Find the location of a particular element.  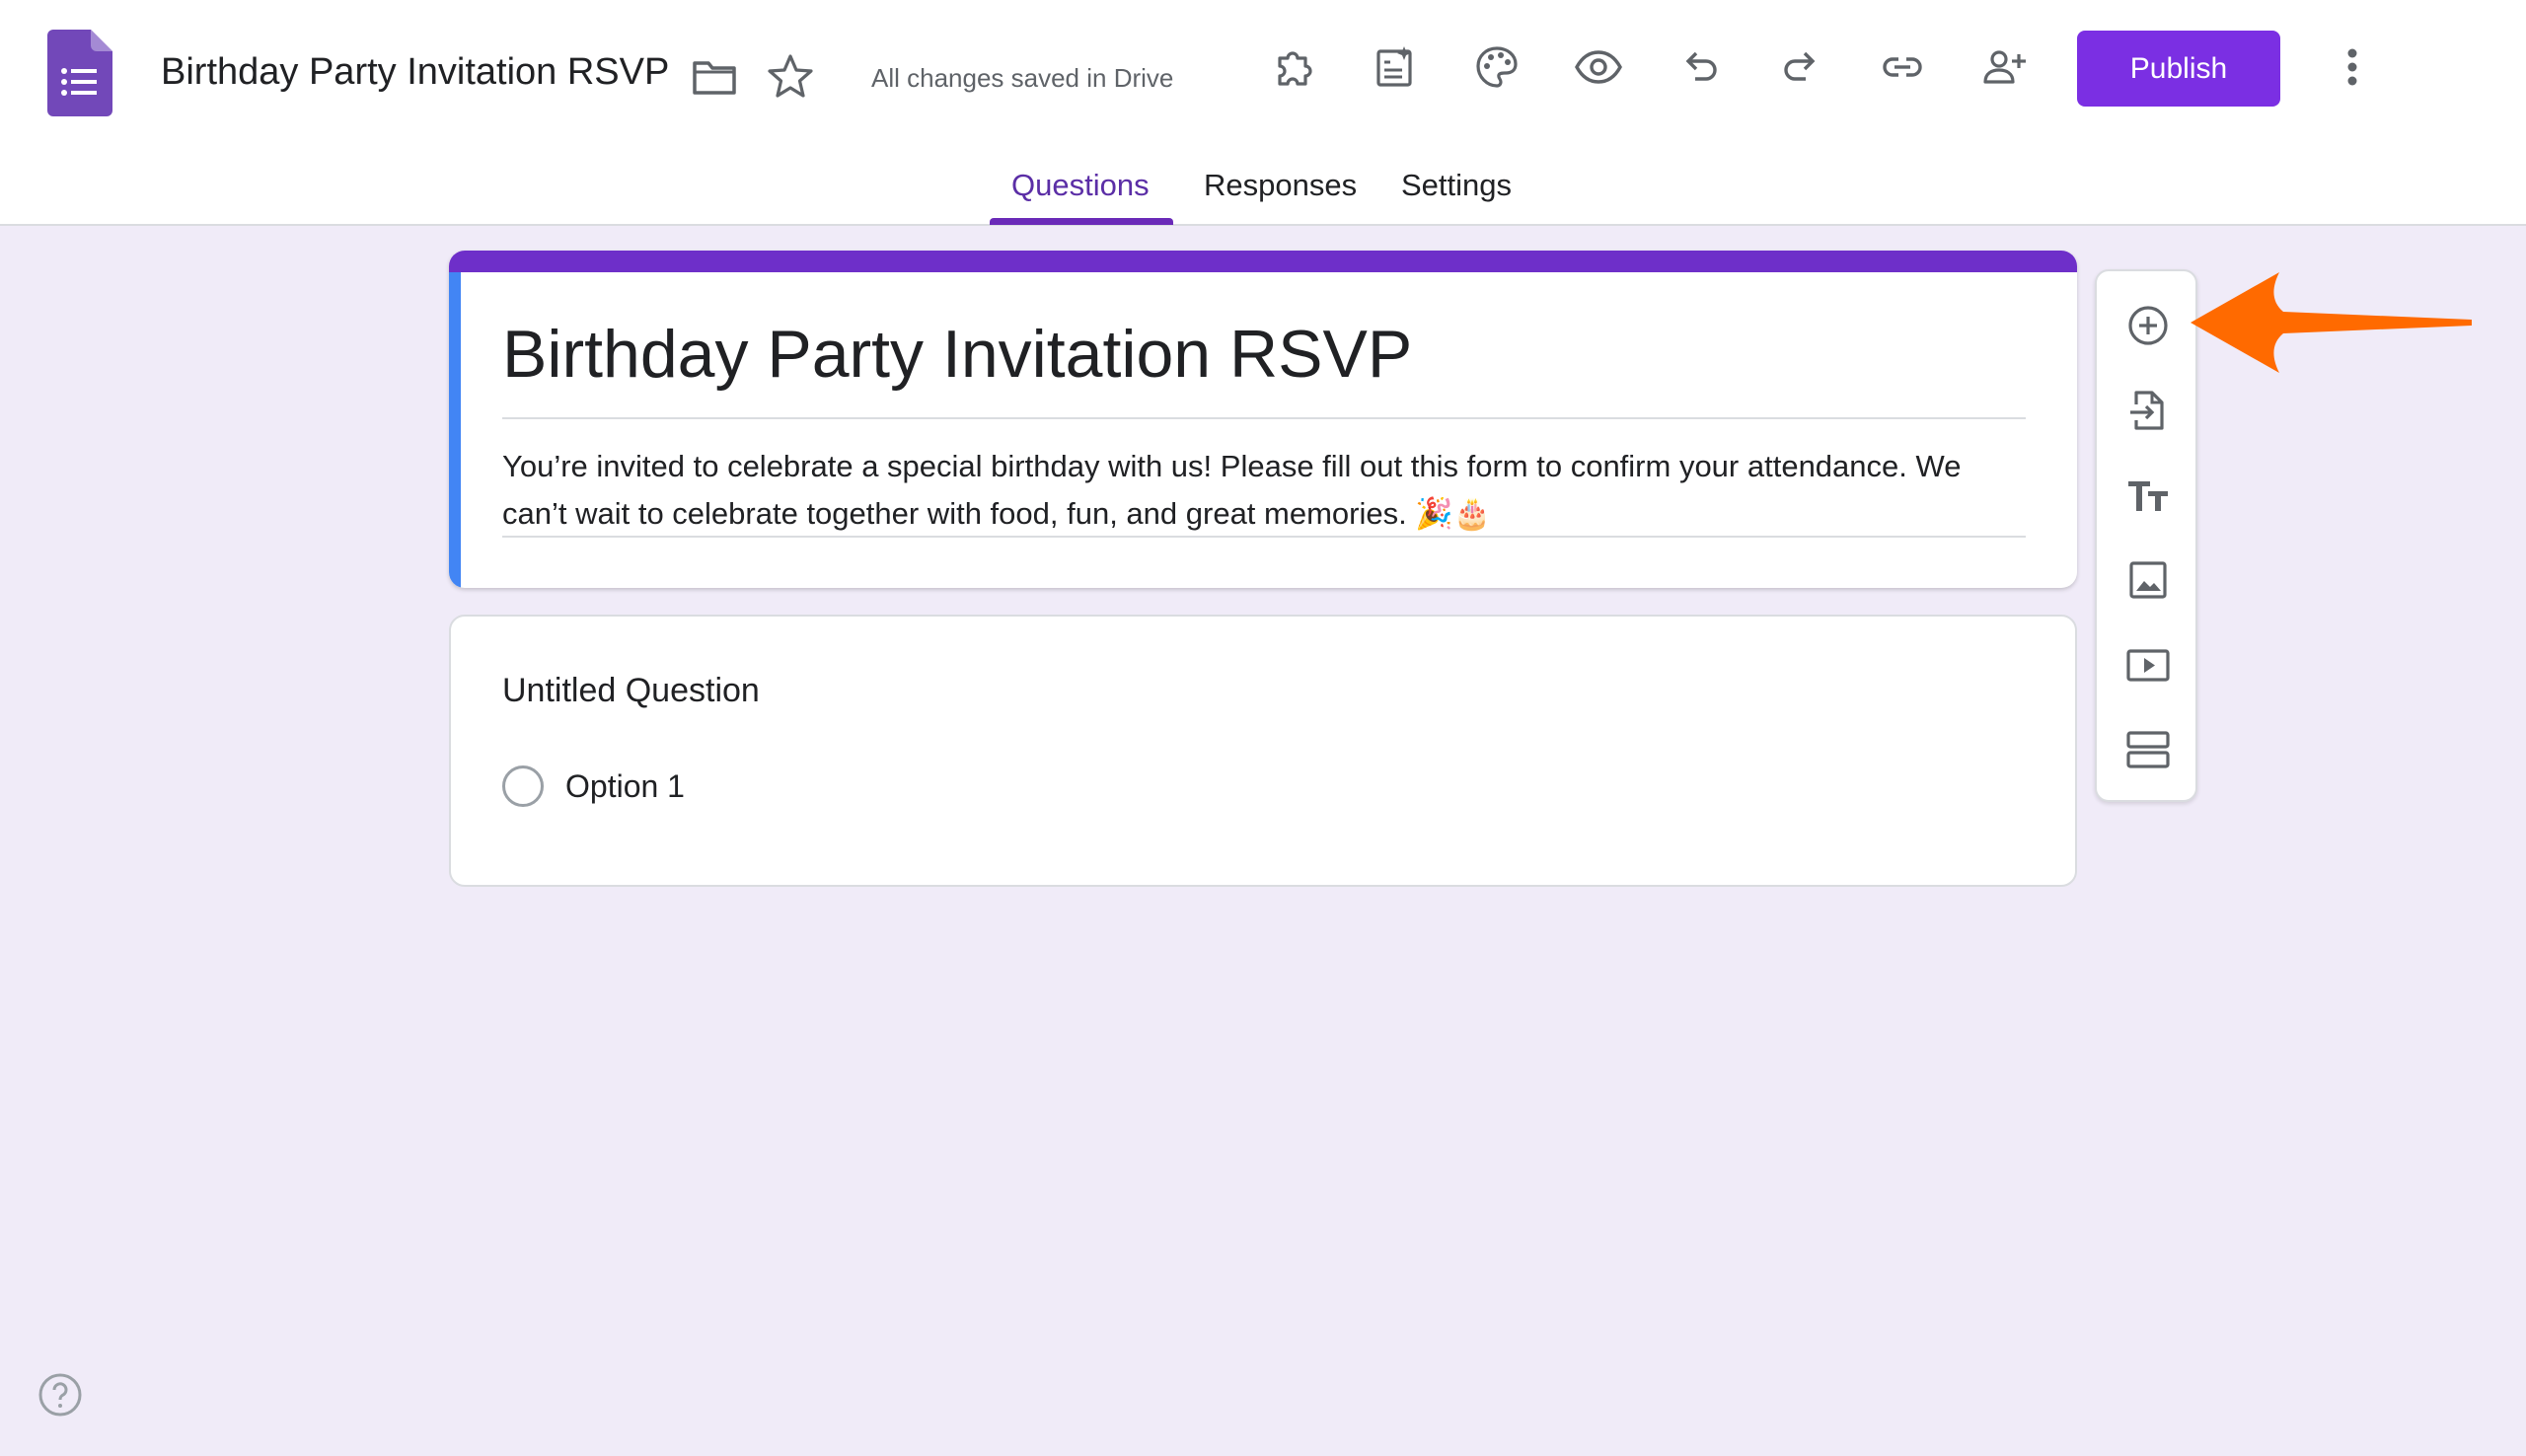

tab-responses: Responses is located at coordinates (1280, 185).